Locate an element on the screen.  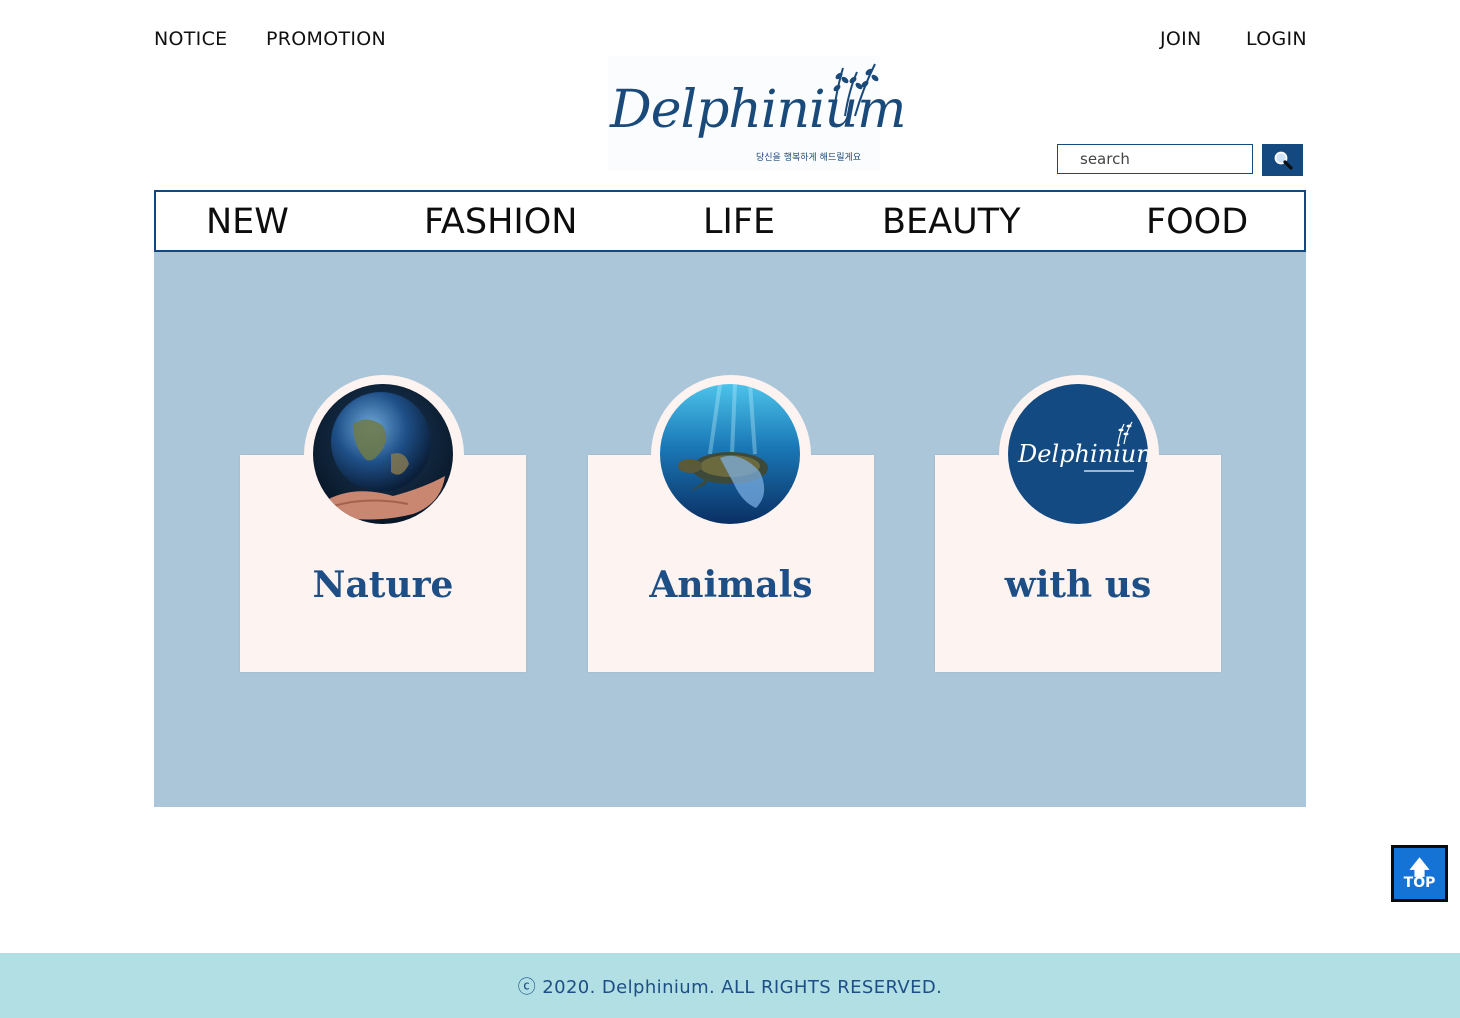
logo-text: Delphinium is located at coordinates (758, 110).